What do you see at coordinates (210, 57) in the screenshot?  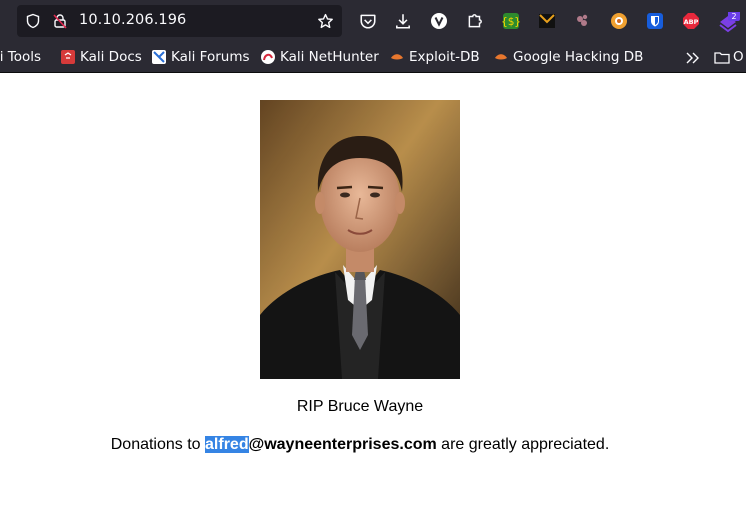 I see `bookmark-label: Kali Forums` at bounding box center [210, 57].